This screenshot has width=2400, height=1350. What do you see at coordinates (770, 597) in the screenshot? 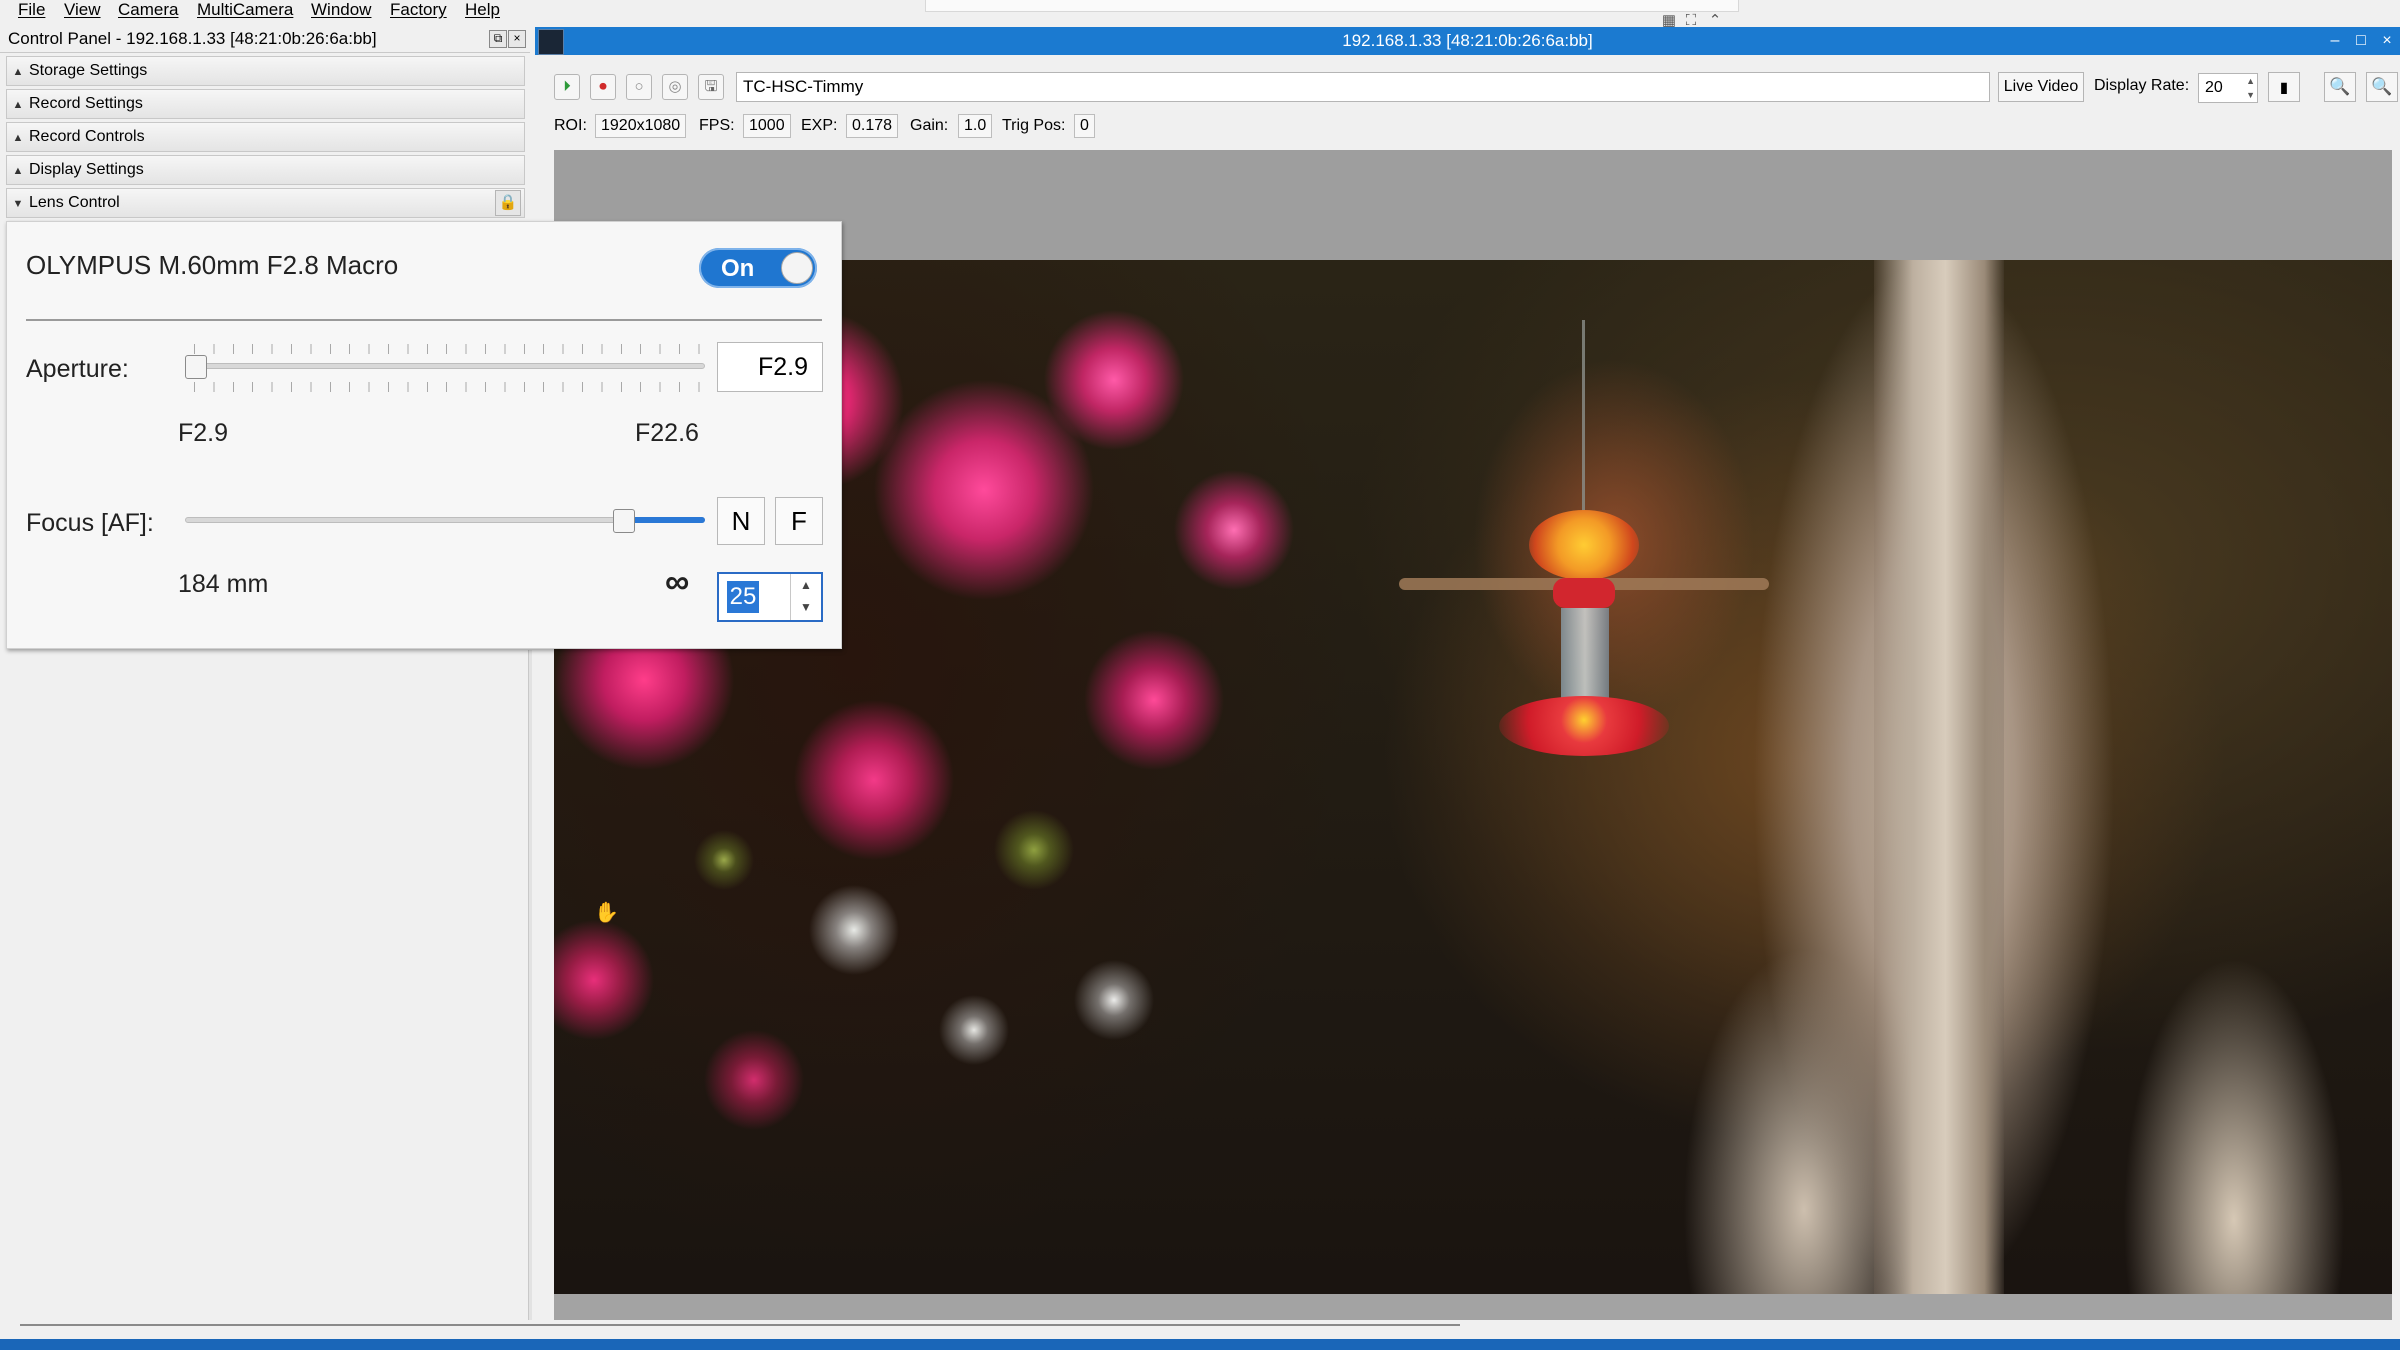
I see `focus-step-spinner: 25 ▲ ▼` at bounding box center [770, 597].